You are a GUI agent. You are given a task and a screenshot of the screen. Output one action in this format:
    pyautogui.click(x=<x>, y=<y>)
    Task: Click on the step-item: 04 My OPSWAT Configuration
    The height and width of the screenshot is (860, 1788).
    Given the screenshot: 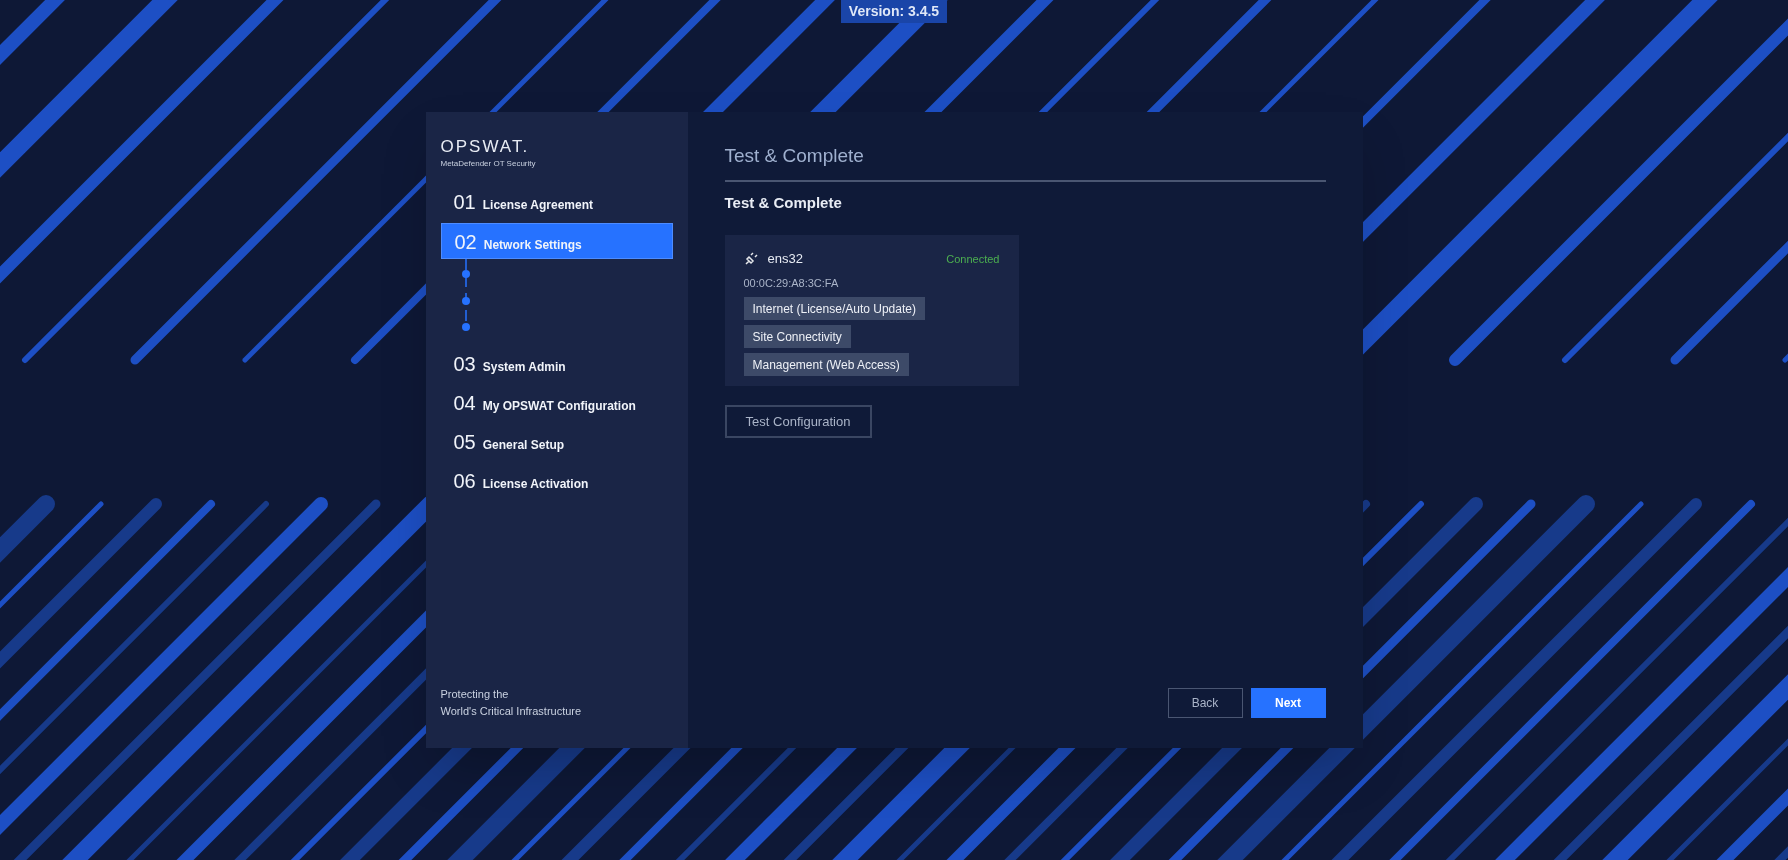 What is the action you would take?
    pyautogui.click(x=556, y=403)
    